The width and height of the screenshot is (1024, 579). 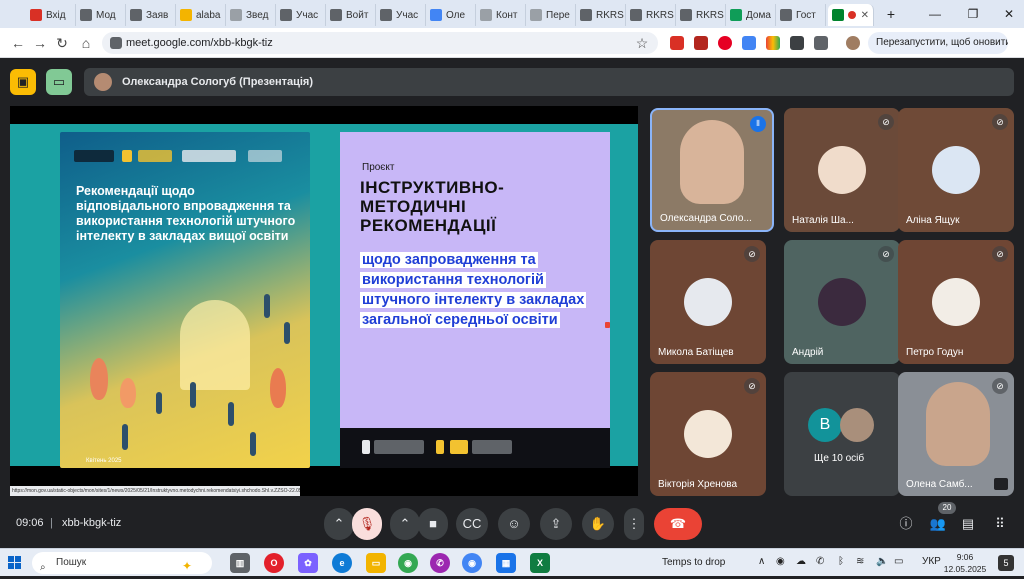 What do you see at coordinates (935, 352) in the screenshot?
I see `participant-name: Петро Годун` at bounding box center [935, 352].